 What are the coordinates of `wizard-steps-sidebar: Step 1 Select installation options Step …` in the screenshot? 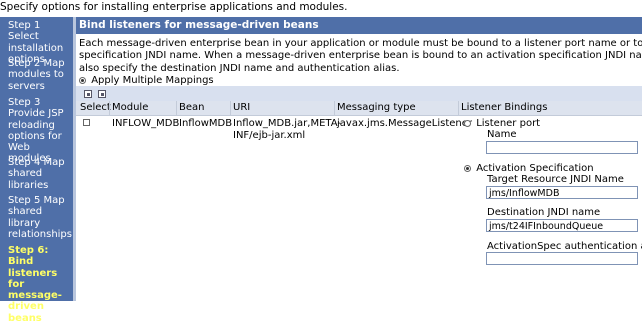 It's located at (36, 170).